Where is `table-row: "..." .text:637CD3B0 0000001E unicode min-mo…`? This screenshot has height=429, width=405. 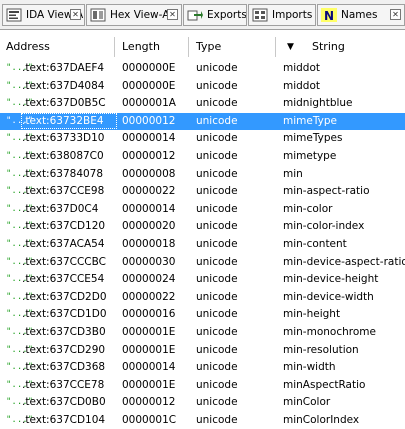
table-row: "..." .text:637CD3B0 0000001E unicode min-mo… is located at coordinates (202, 333).